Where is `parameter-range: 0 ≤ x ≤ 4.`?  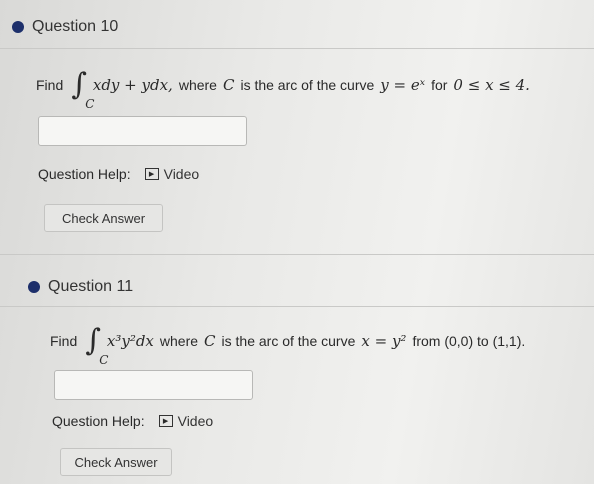
parameter-range: 0 ≤ x ≤ 4. is located at coordinates (491, 85).